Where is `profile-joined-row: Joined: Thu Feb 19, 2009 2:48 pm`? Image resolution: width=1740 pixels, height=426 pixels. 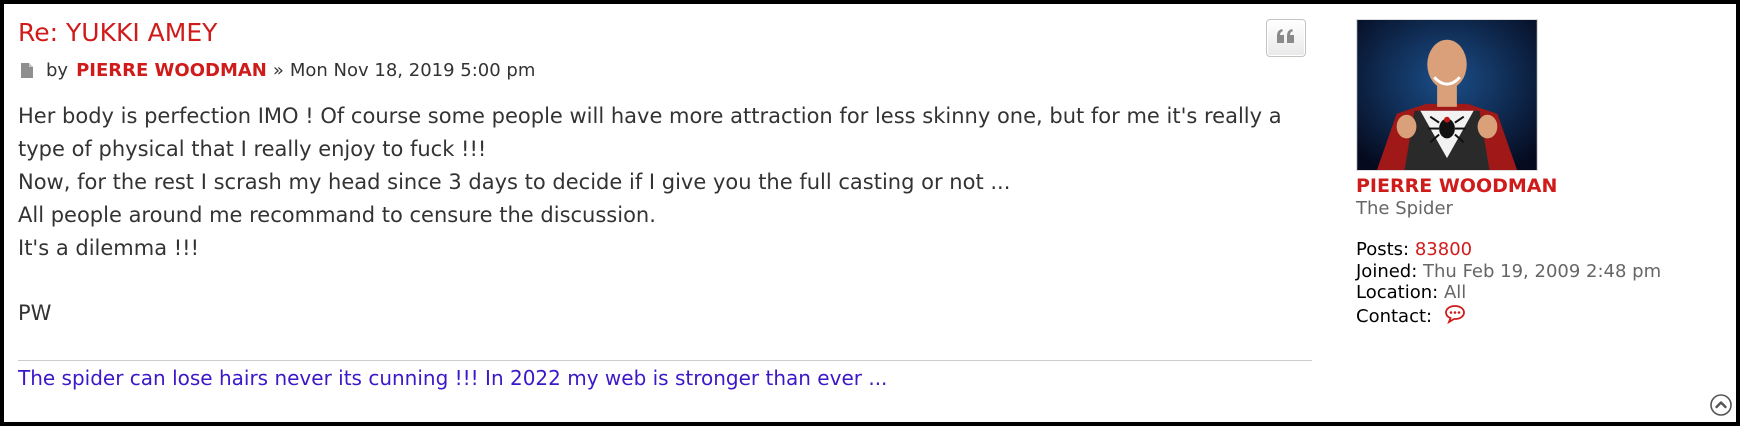 profile-joined-row: Joined: Thu Feb 19, 2009 2:48 pm is located at coordinates (1541, 272).